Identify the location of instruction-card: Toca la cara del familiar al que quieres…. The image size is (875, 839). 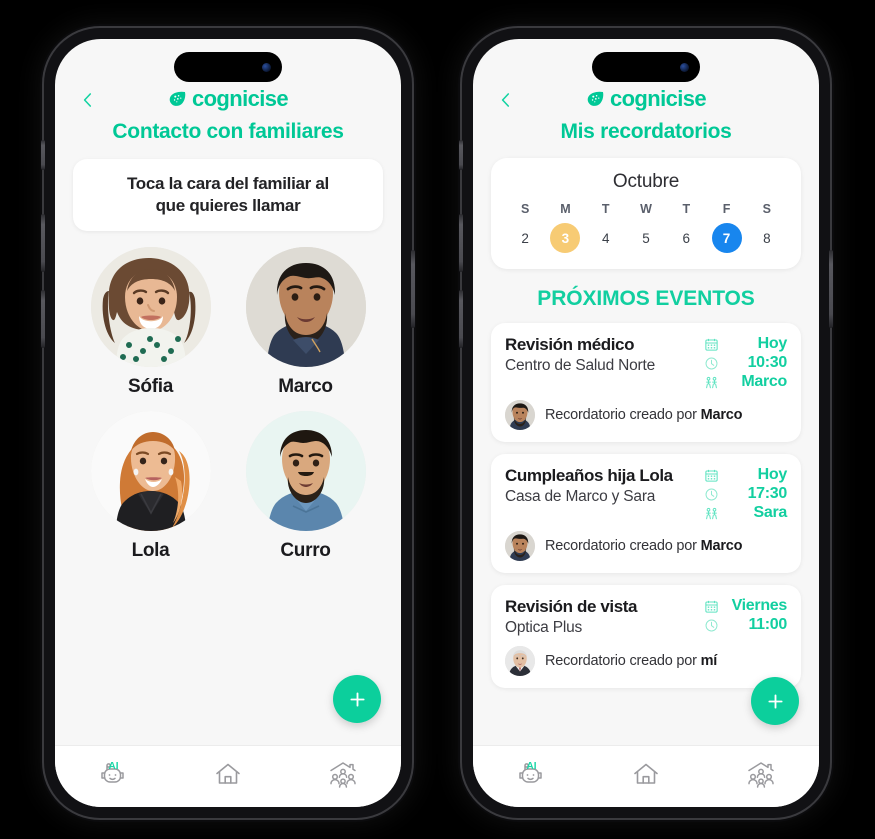
(228, 195).